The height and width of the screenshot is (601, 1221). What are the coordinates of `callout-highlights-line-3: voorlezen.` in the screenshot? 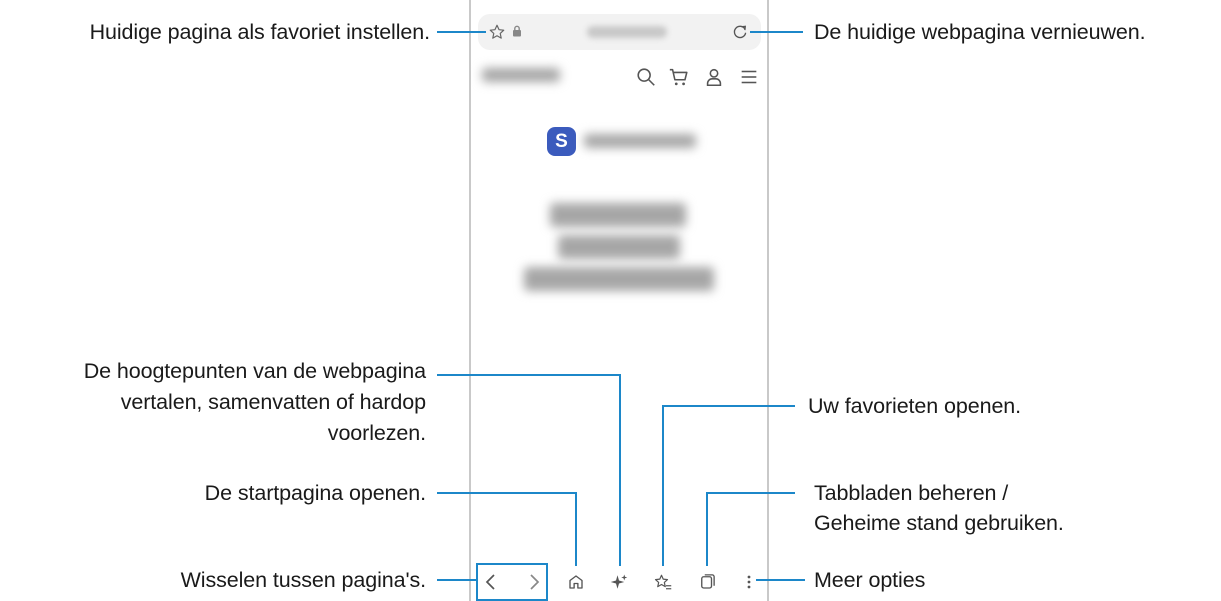 It's located at (376, 433).